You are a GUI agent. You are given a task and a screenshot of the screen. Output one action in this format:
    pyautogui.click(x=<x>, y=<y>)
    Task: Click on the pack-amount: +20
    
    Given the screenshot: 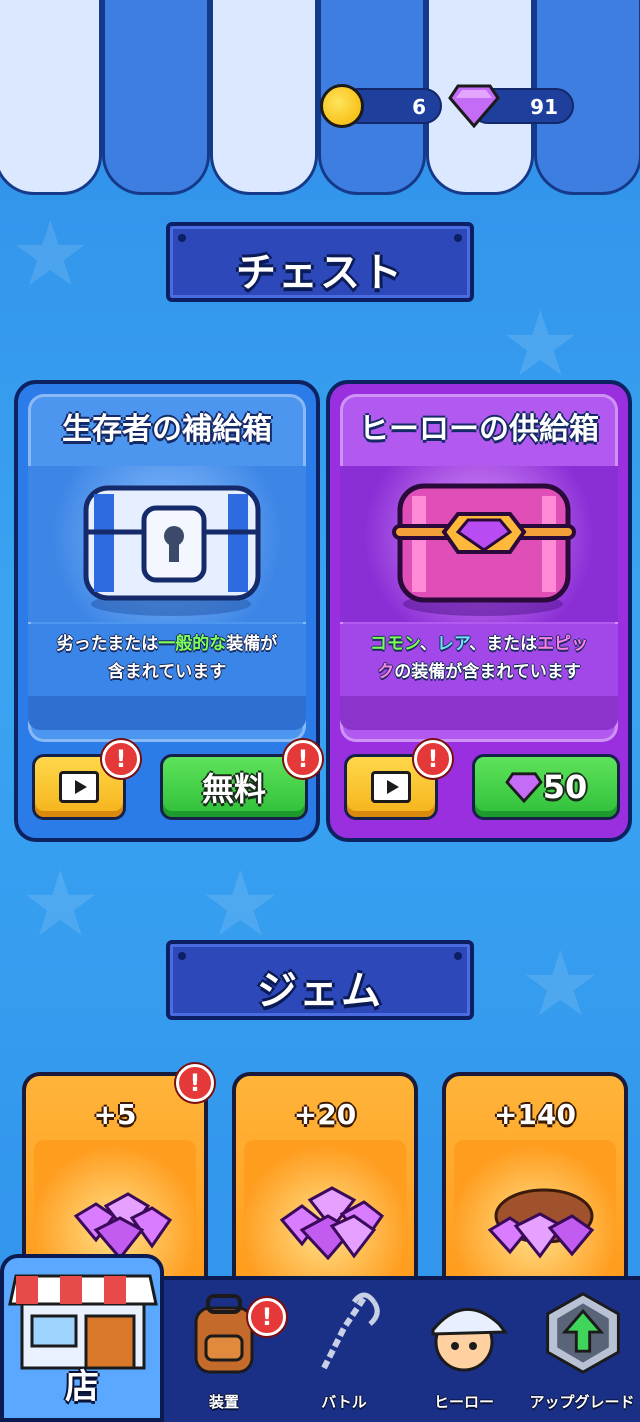 What is the action you would take?
    pyautogui.click(x=325, y=1114)
    